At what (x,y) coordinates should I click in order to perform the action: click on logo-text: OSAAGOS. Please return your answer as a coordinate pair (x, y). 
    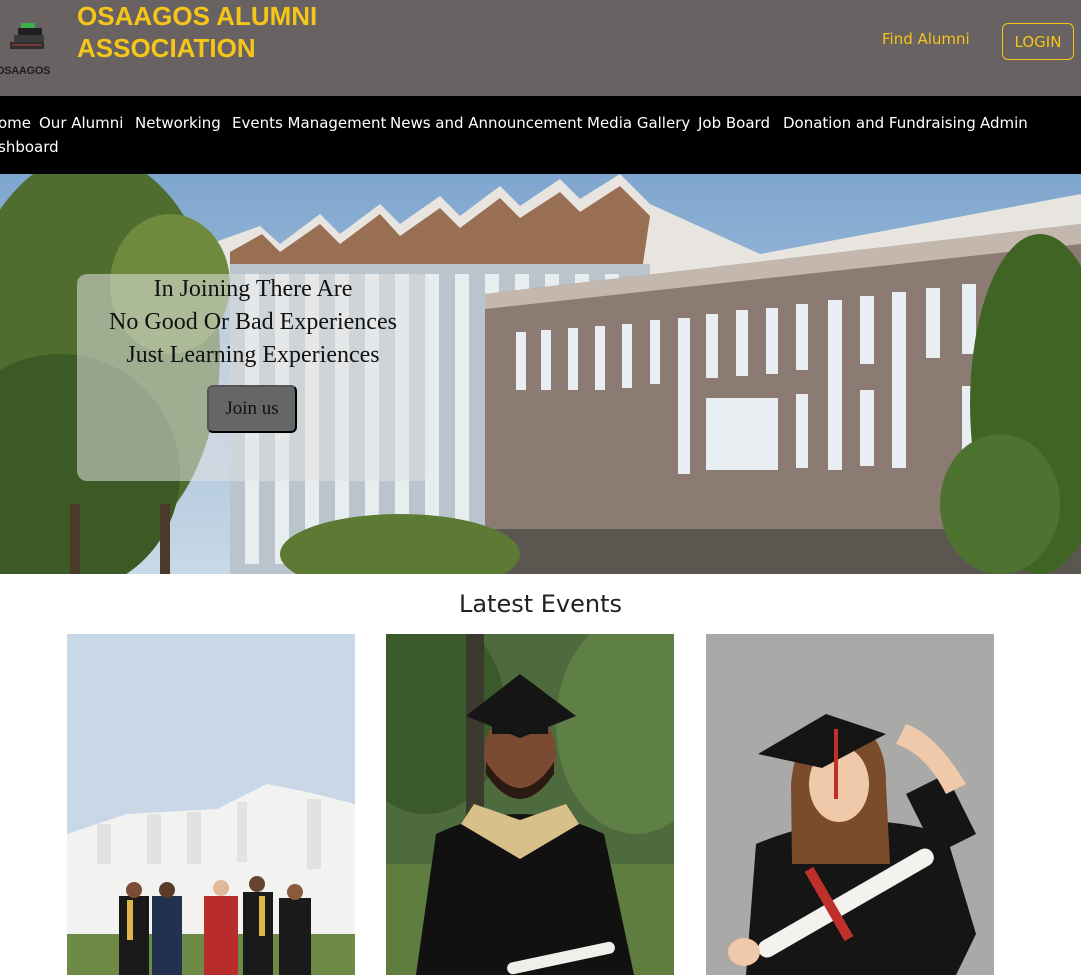
    Looking at the image, I should click on (25, 71).